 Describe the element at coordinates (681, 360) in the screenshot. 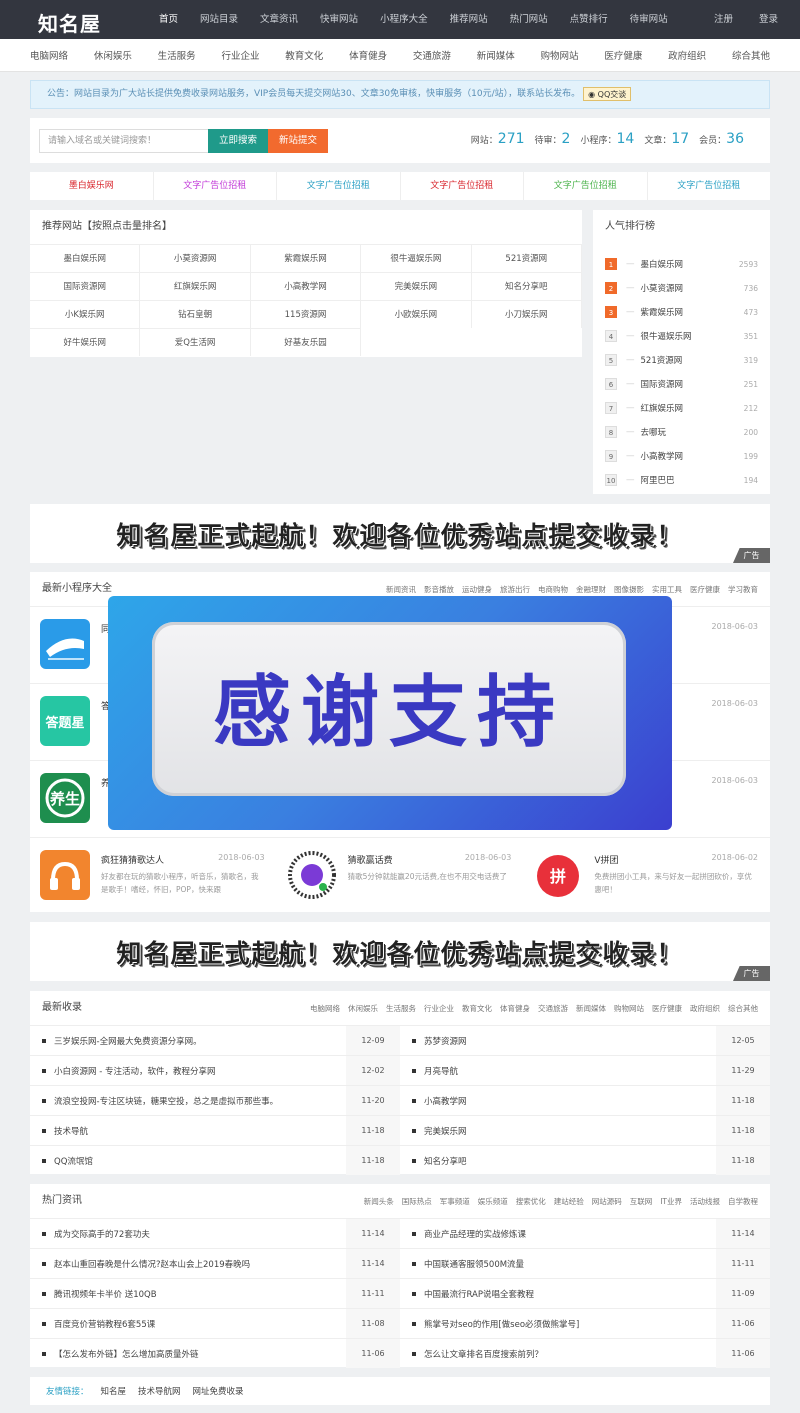

I see `ranking-row: 5 — 521资源网 319` at that location.